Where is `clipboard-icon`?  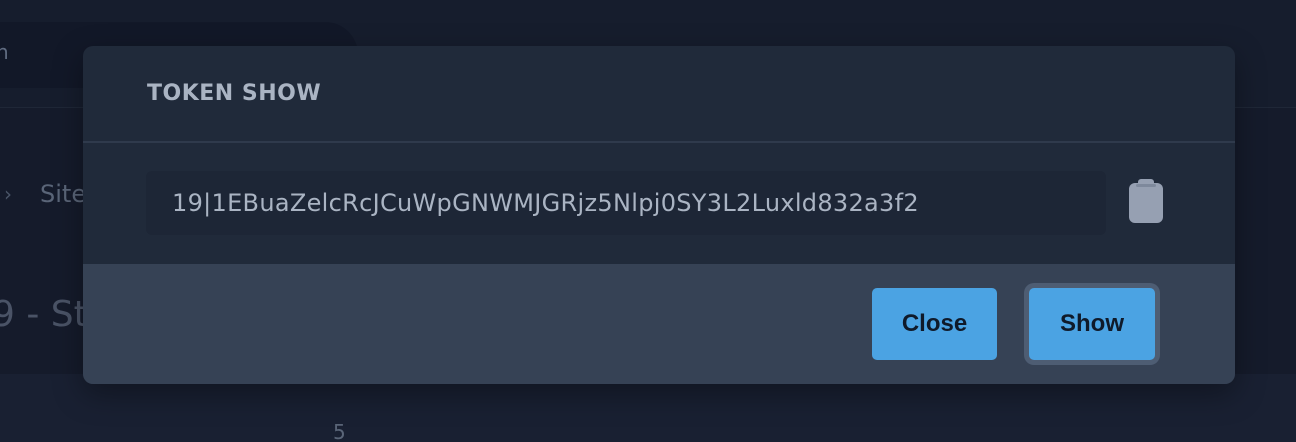 clipboard-icon is located at coordinates (1146, 203).